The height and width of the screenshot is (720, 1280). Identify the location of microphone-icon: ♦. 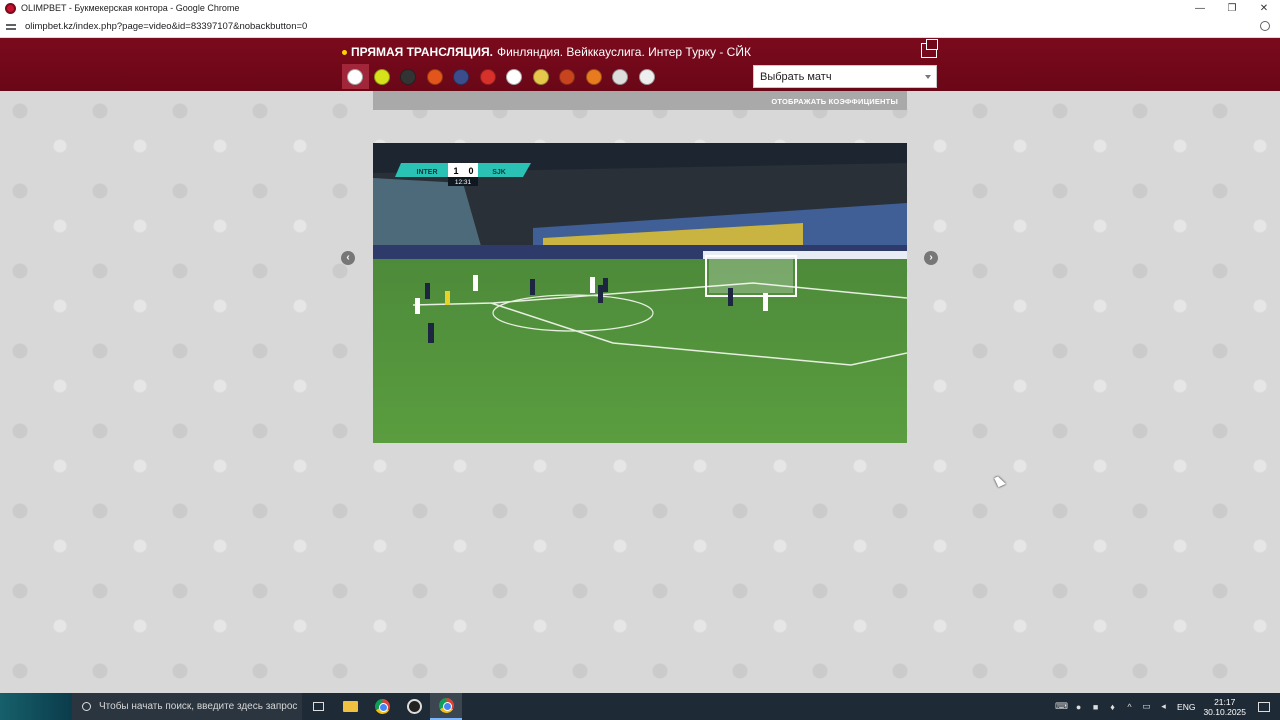
(1112, 706).